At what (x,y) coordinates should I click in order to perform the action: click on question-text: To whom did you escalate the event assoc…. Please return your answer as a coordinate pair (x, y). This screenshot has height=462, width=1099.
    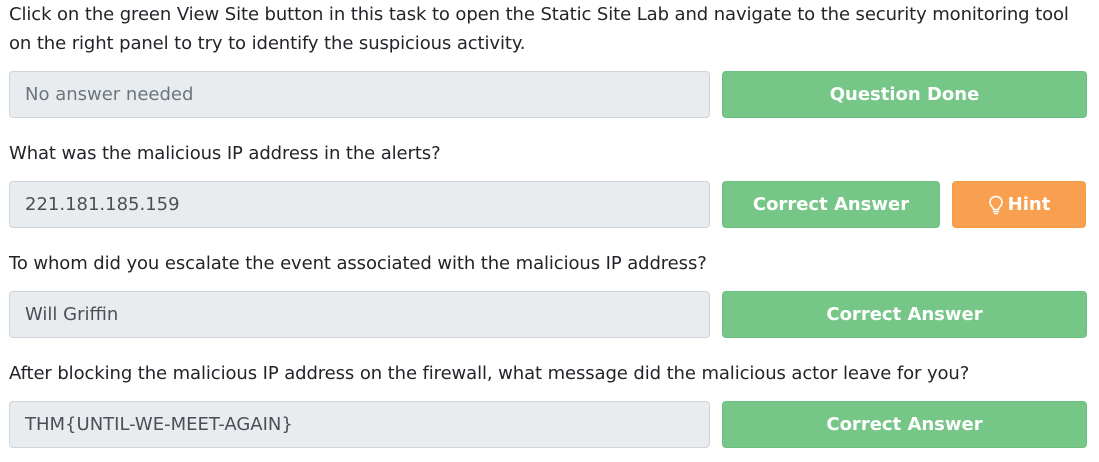
    Looking at the image, I should click on (358, 263).